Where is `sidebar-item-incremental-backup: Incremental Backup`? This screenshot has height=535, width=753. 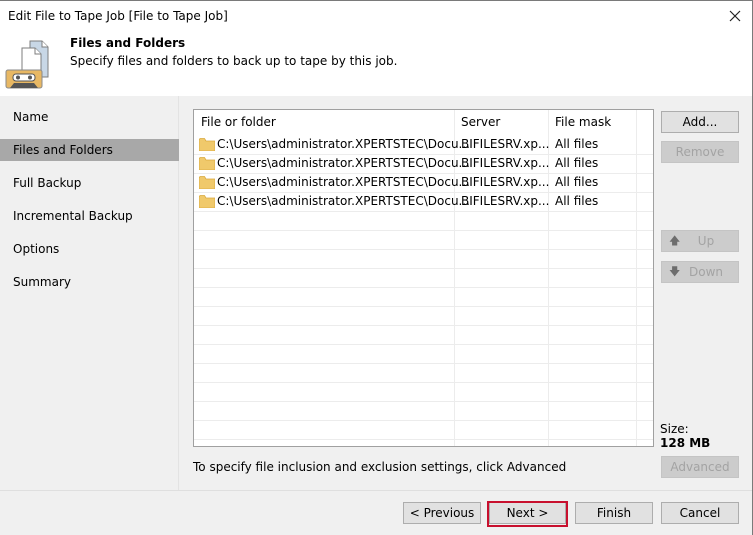
sidebar-item-incremental-backup: Incremental Backup is located at coordinates (89, 216).